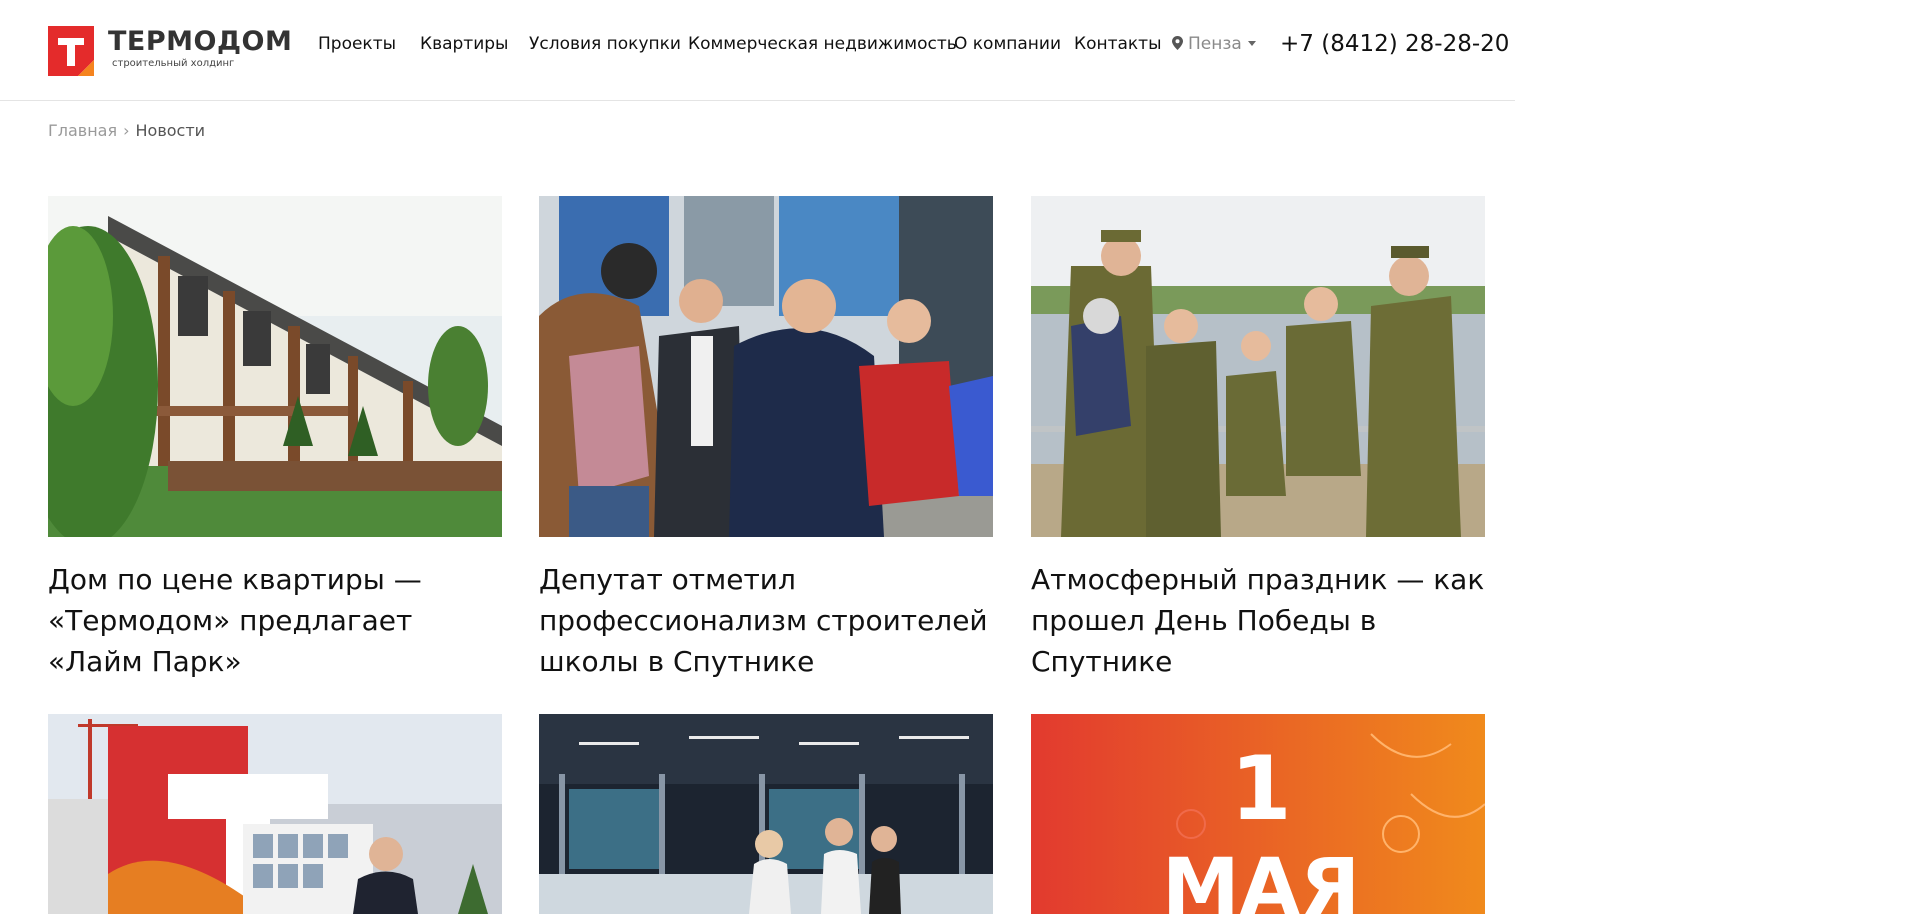 Image resolution: width=1914 pixels, height=914 pixels. Describe the element at coordinates (200, 41) in the screenshot. I see `logo-name: ТЕРМОДОМ` at that location.